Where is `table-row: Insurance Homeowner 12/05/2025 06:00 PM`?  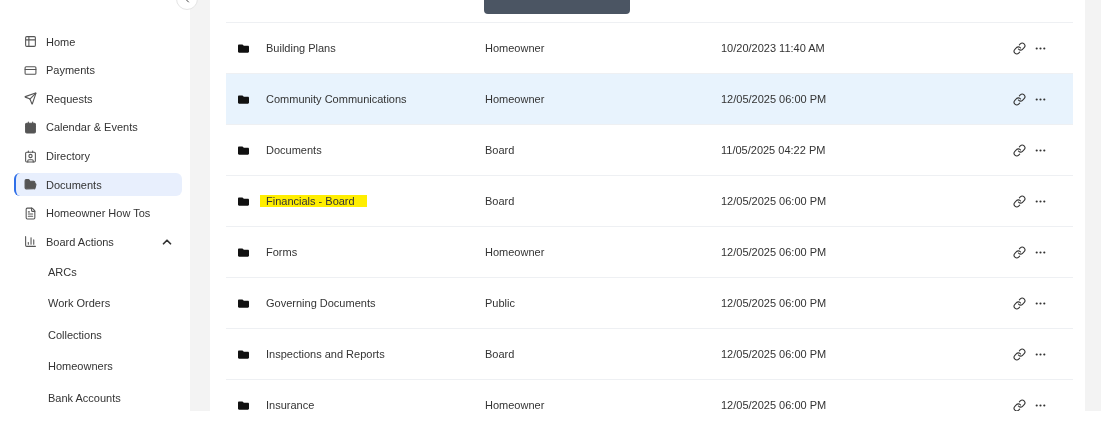
table-row: Insurance Homeowner 12/05/2025 06:00 PM is located at coordinates (649, 395).